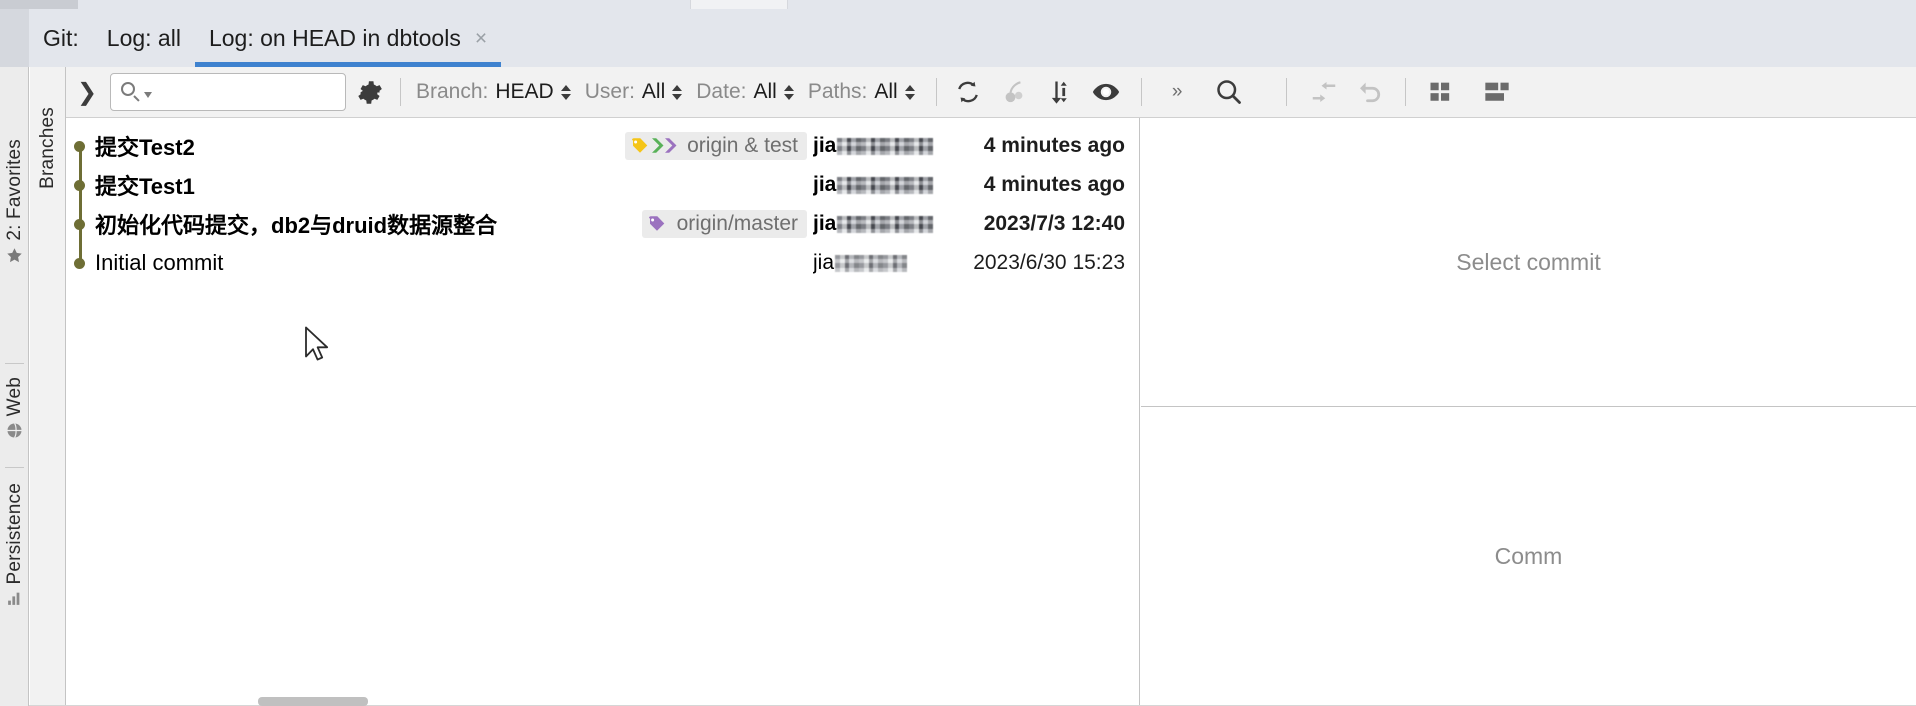 This screenshot has width=1916, height=706. Describe the element at coordinates (14, 38) in the screenshot. I see `tabbar-left-gutter` at that location.